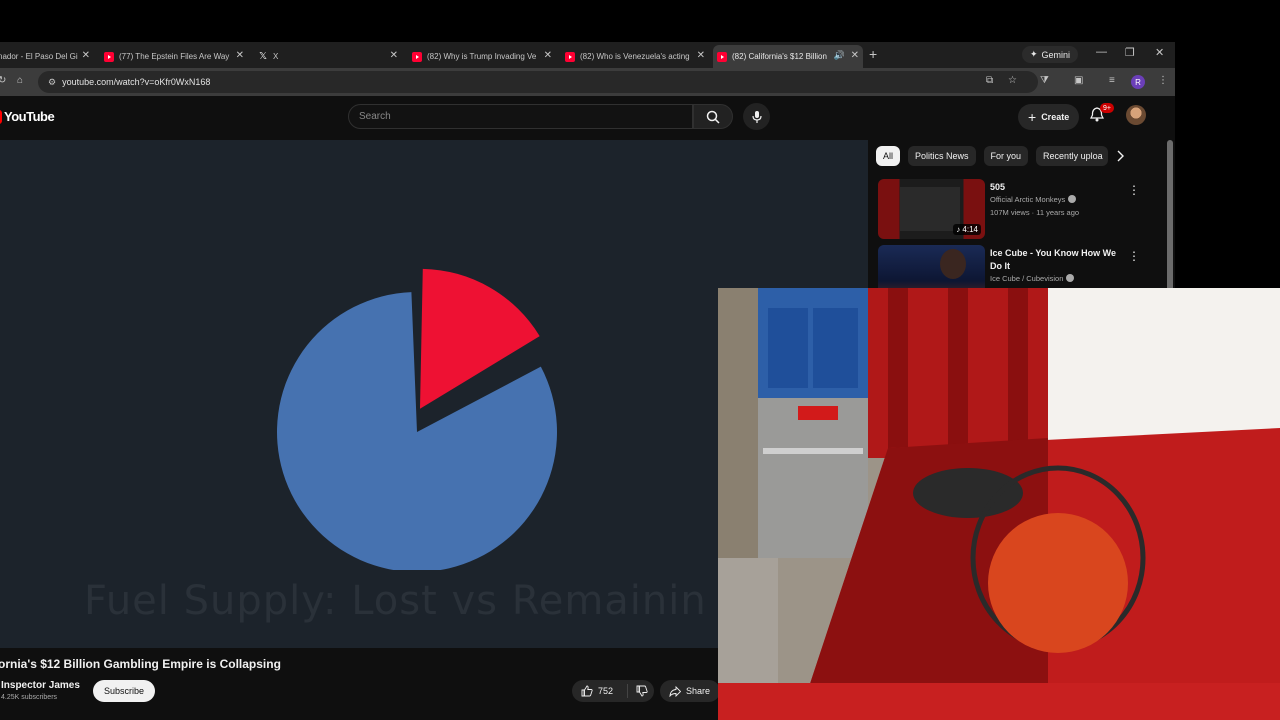  What do you see at coordinates (1138, 82) in the screenshot?
I see `profile-avatar: R` at bounding box center [1138, 82].